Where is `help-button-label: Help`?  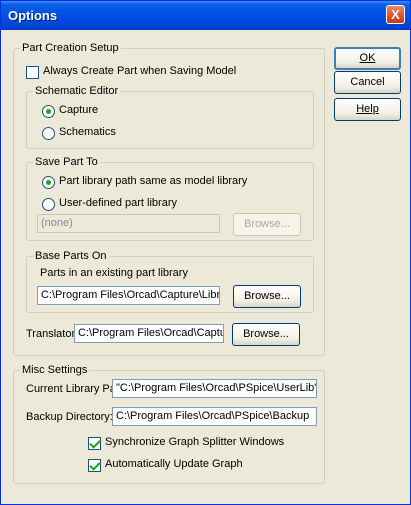 help-button-label: Help is located at coordinates (367, 109).